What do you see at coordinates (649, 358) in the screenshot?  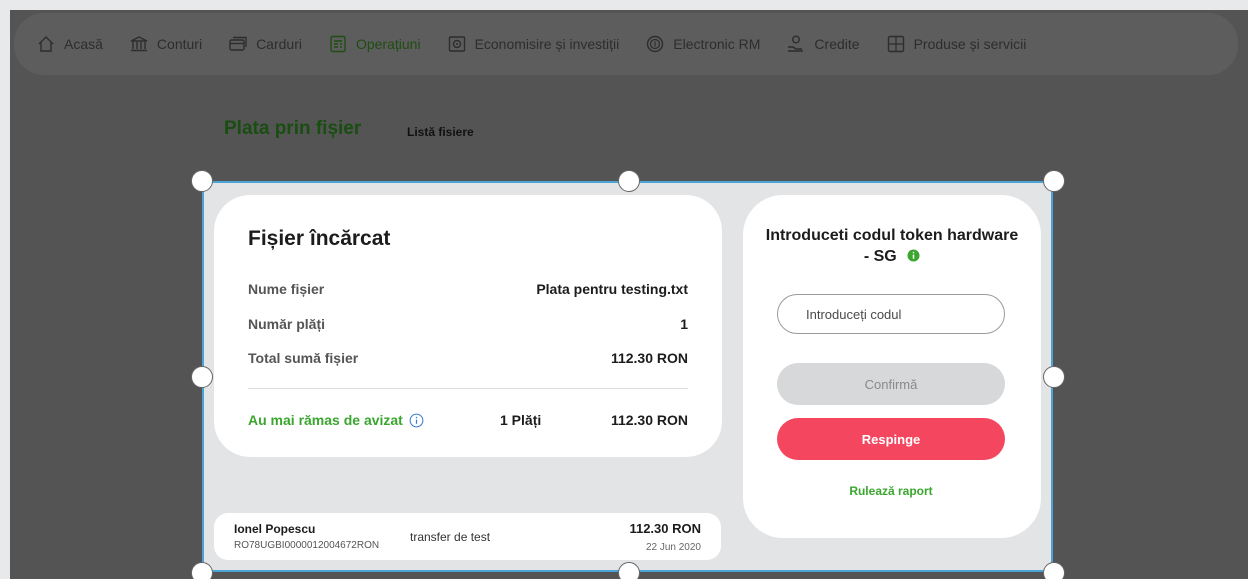 I see `file-total-value: 112.30 RON` at bounding box center [649, 358].